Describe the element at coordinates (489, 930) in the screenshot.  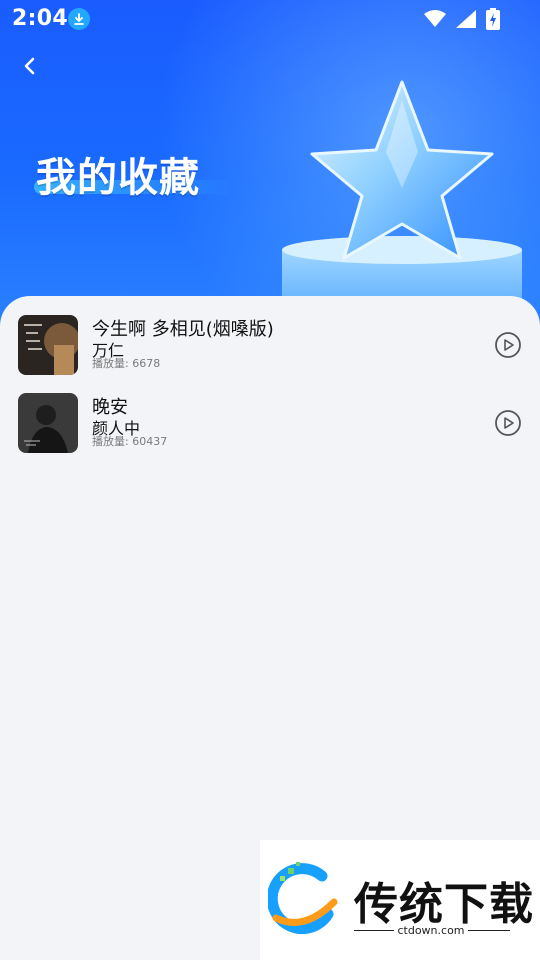
I see `divider` at that location.